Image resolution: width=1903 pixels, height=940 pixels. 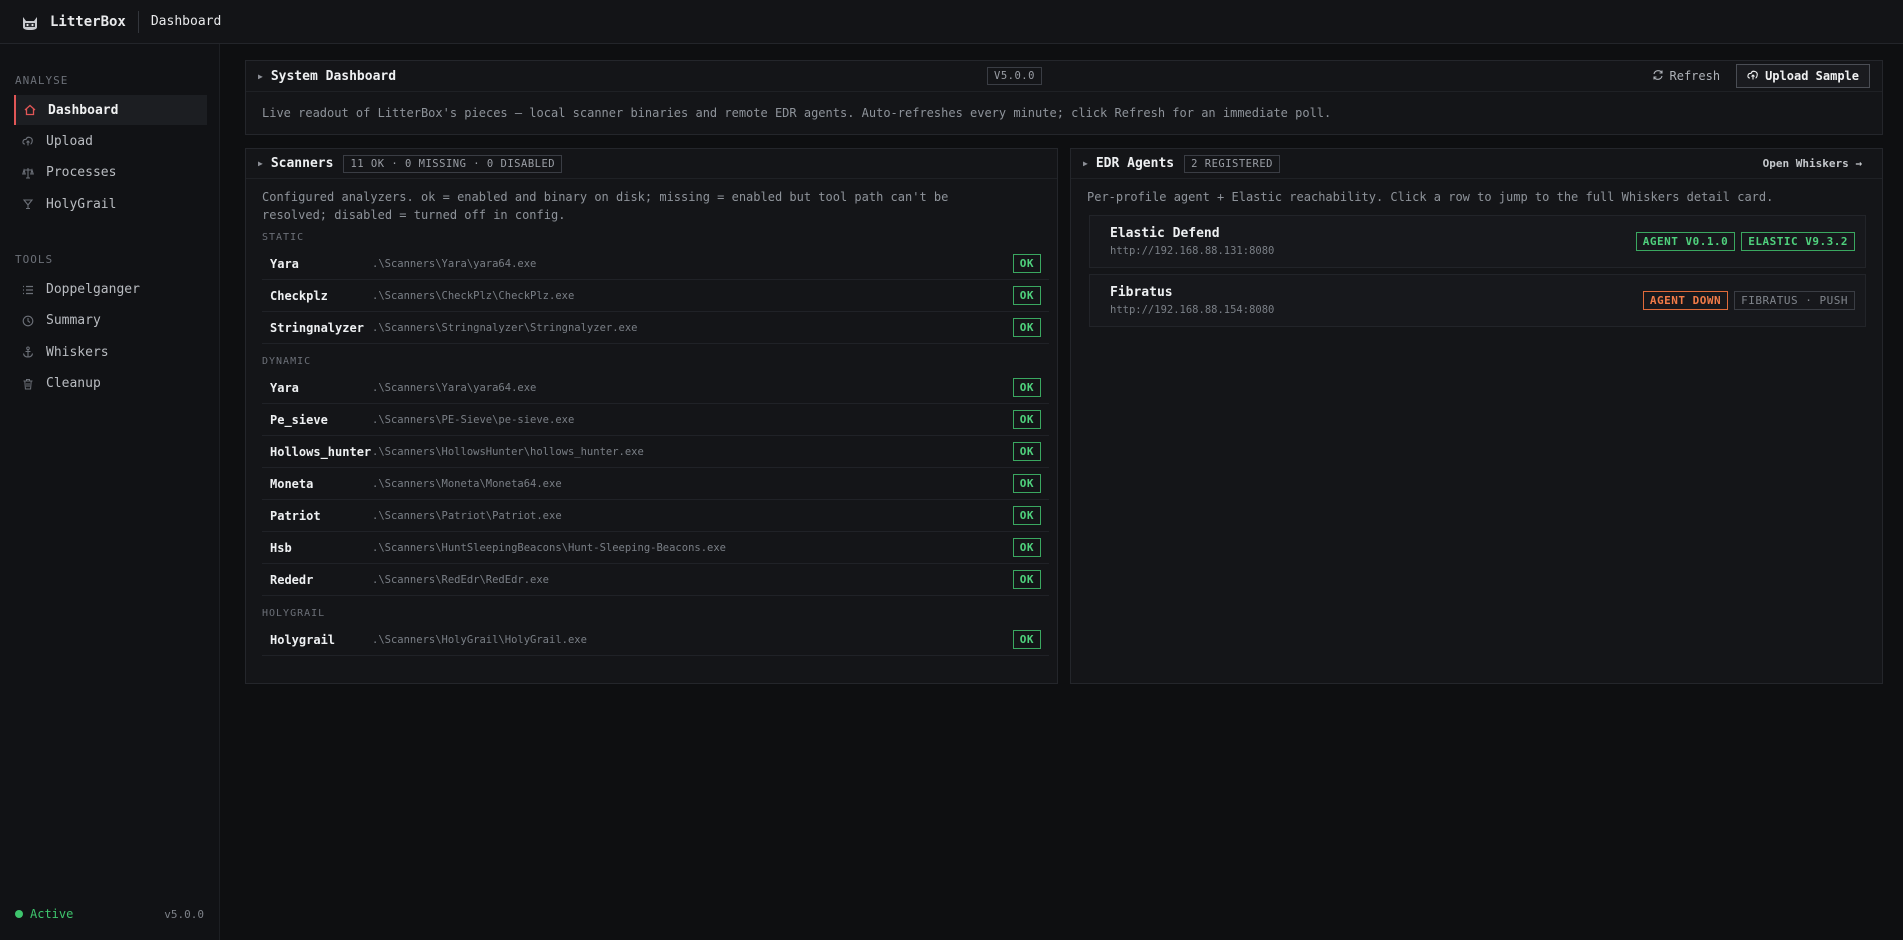 I want to click on refresh-button: Refresh, so click(x=1686, y=76).